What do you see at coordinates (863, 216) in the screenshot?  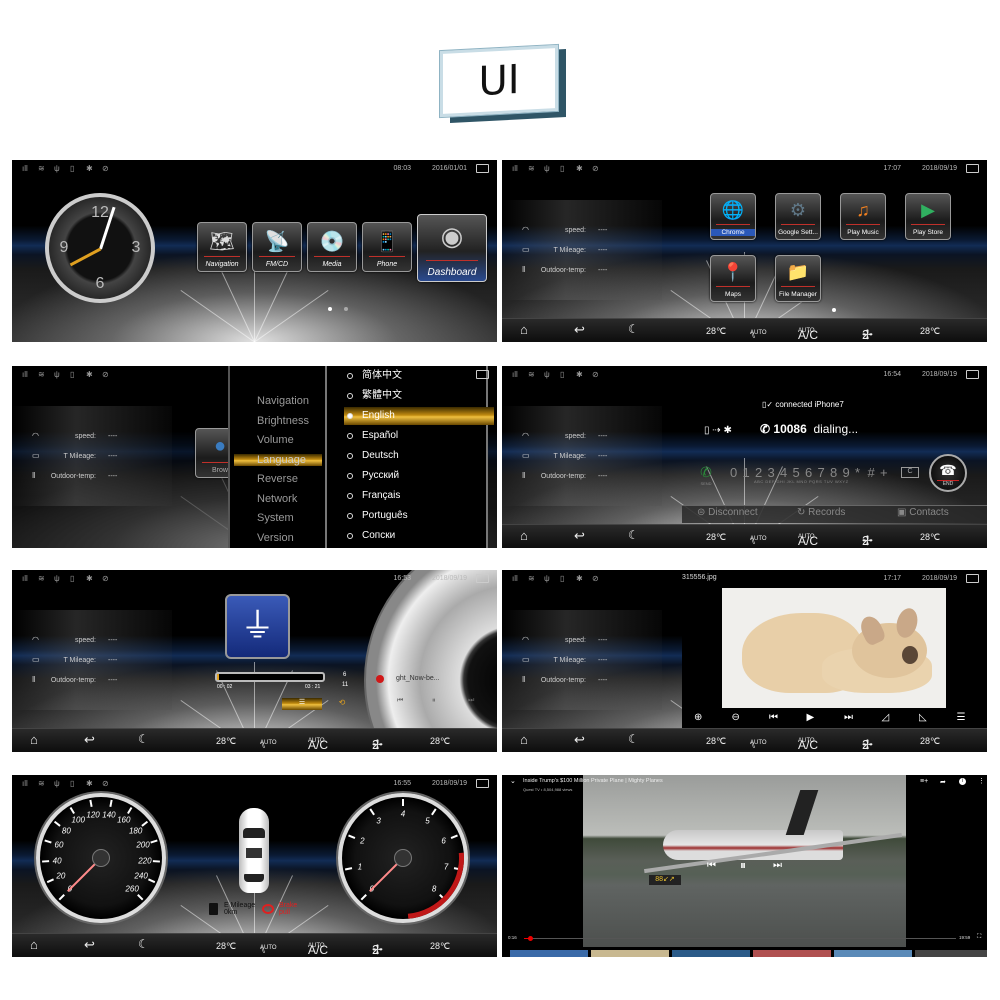 I see `app-tile-playmusic: ♫ Play Music` at bounding box center [863, 216].